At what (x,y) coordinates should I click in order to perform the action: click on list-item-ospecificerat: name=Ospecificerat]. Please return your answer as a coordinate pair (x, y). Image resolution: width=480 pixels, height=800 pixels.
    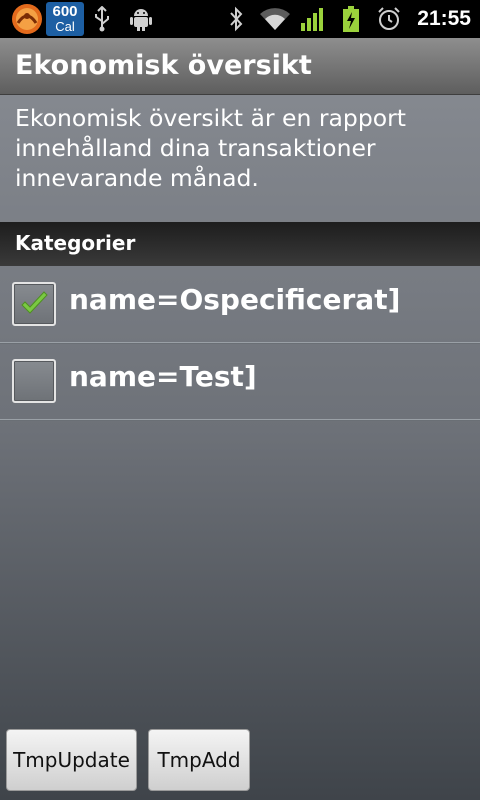
    Looking at the image, I should click on (240, 304).